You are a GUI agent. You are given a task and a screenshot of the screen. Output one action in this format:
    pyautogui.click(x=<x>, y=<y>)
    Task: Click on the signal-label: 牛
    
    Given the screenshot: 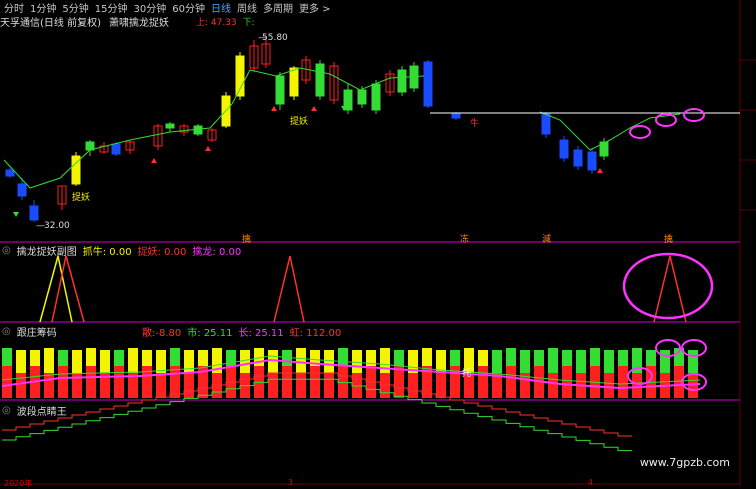 What is the action you would take?
    pyautogui.click(x=474, y=123)
    